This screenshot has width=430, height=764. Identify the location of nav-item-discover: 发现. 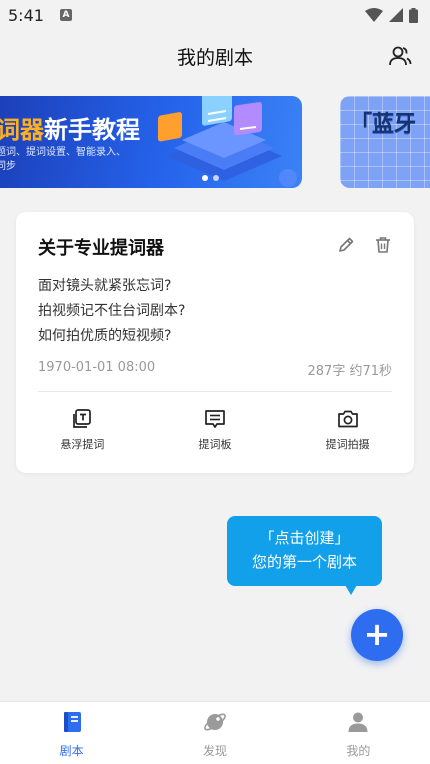
(214, 733).